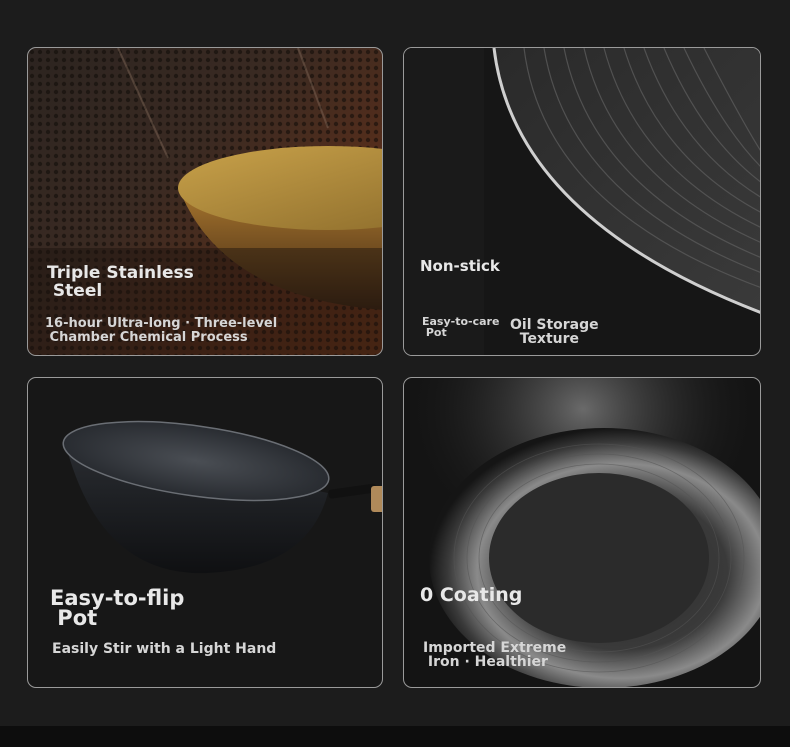 Image resolution: width=790 pixels, height=747 pixels. Describe the element at coordinates (471, 595) in the screenshot. I see `card-title: 0 Coating` at that location.